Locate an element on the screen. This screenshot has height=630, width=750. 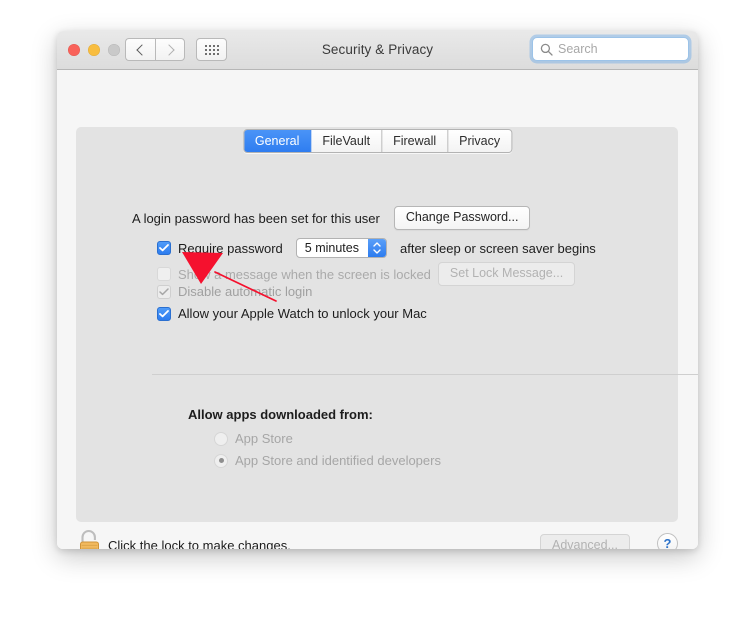
search-field is located at coordinates (610, 49).